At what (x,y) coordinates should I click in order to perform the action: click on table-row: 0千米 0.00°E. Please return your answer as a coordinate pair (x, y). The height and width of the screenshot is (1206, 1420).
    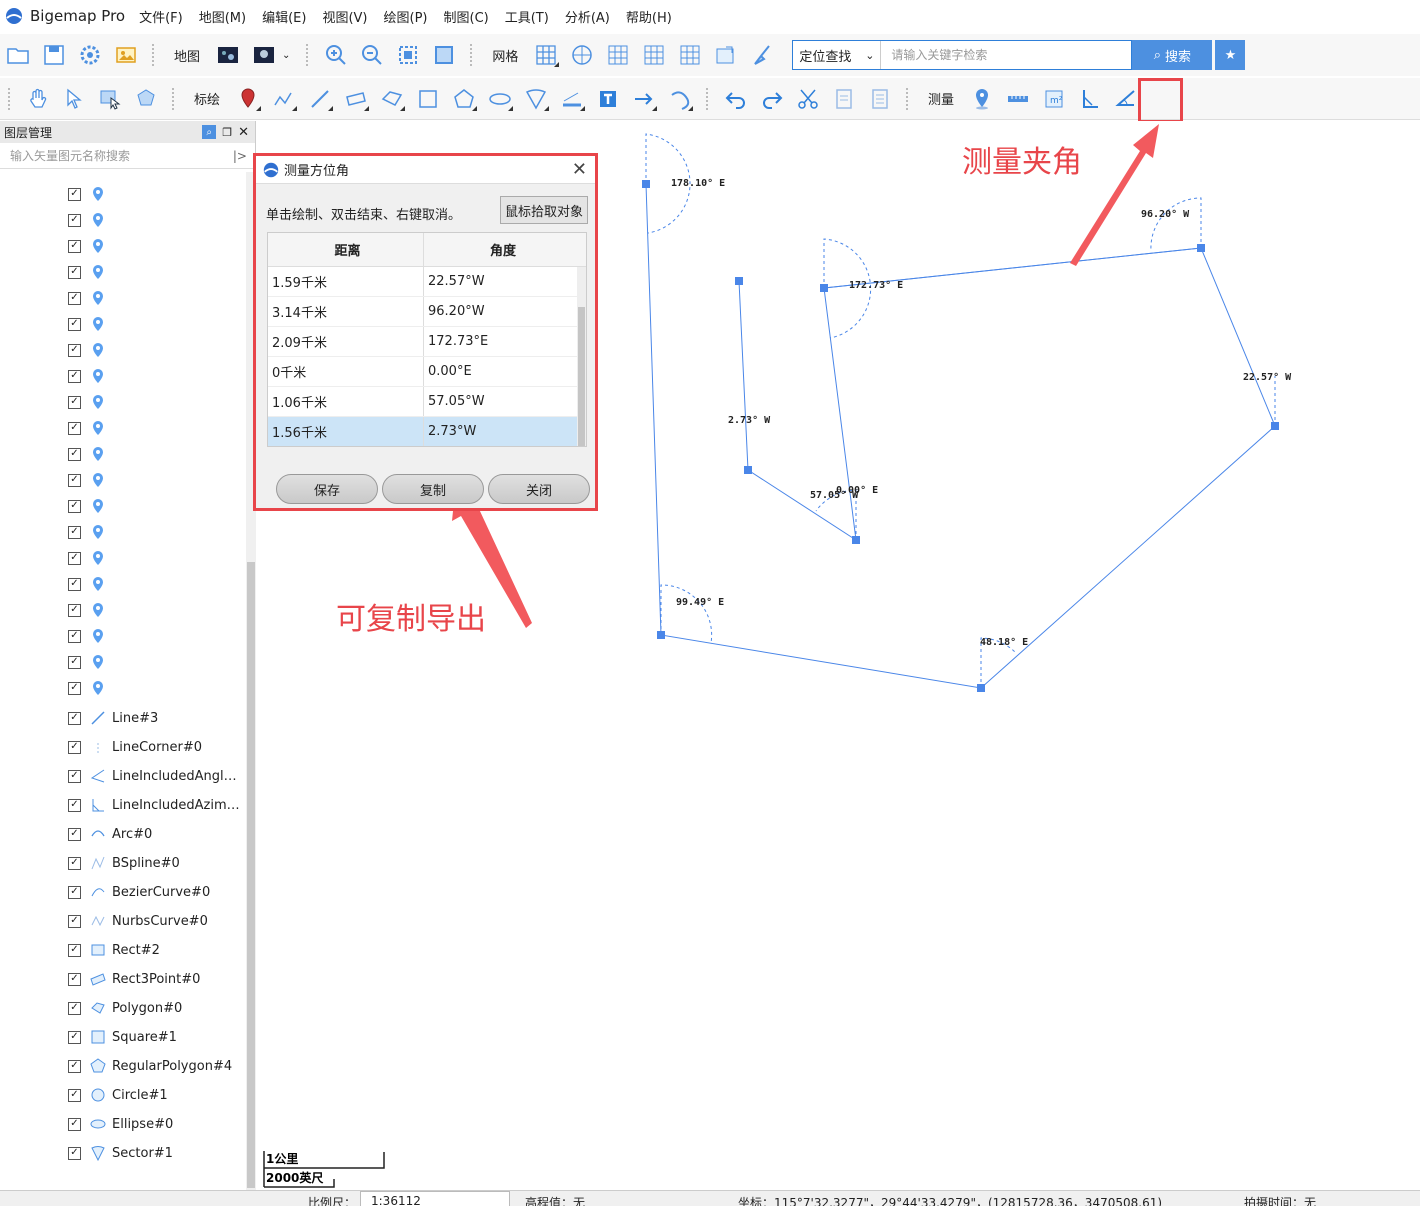
    Looking at the image, I should click on (427, 372).